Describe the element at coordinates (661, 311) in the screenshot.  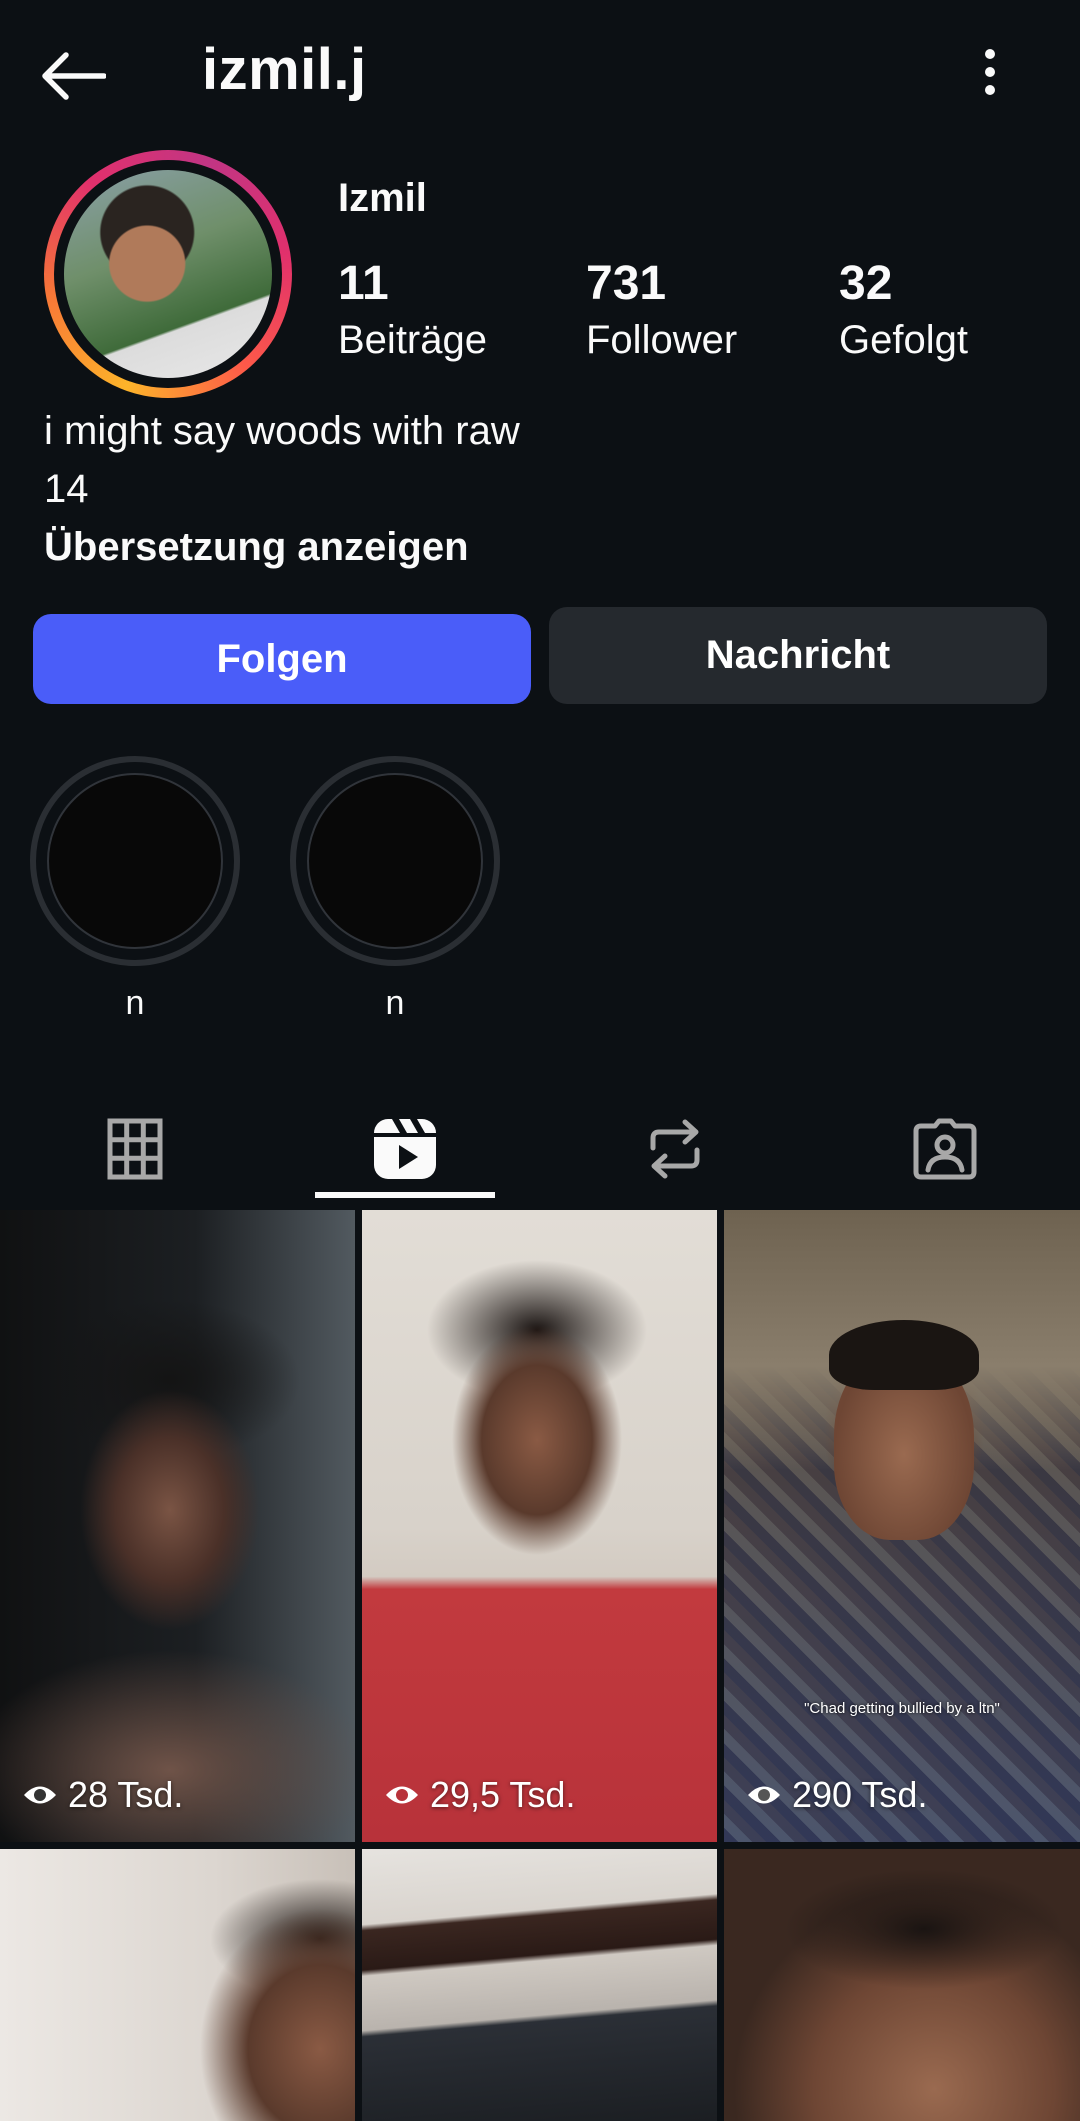
I see `stat-followers: 731 Follower` at that location.